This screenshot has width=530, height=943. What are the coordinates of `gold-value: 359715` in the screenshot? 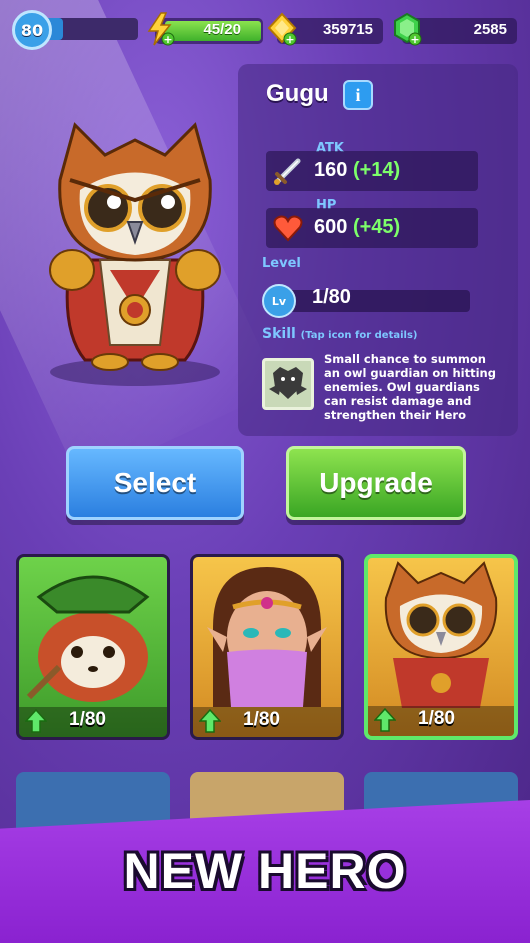 It's located at (347, 29).